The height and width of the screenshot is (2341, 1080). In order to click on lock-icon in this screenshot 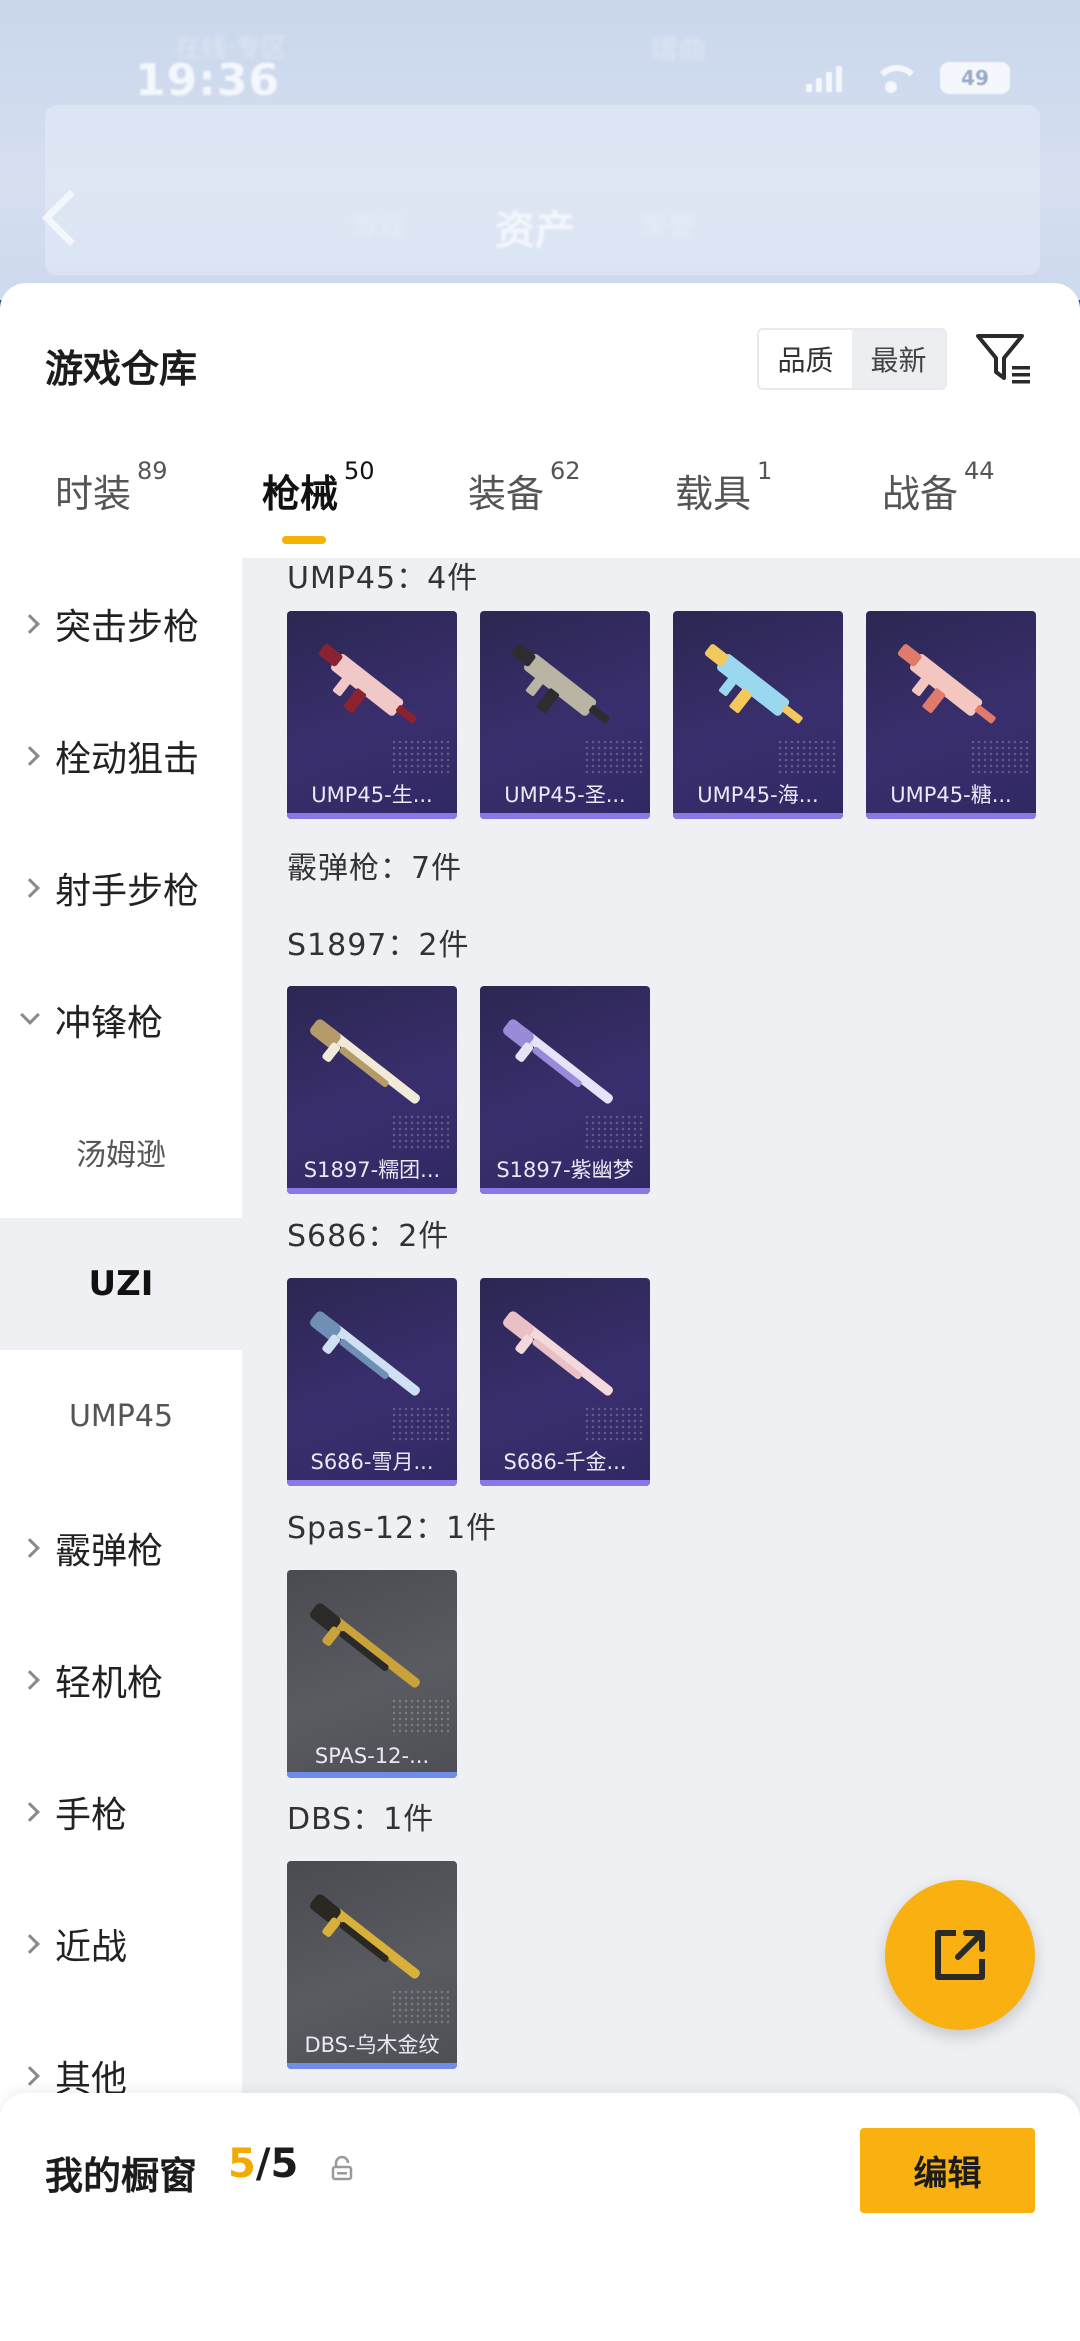, I will do `click(342, 2168)`.